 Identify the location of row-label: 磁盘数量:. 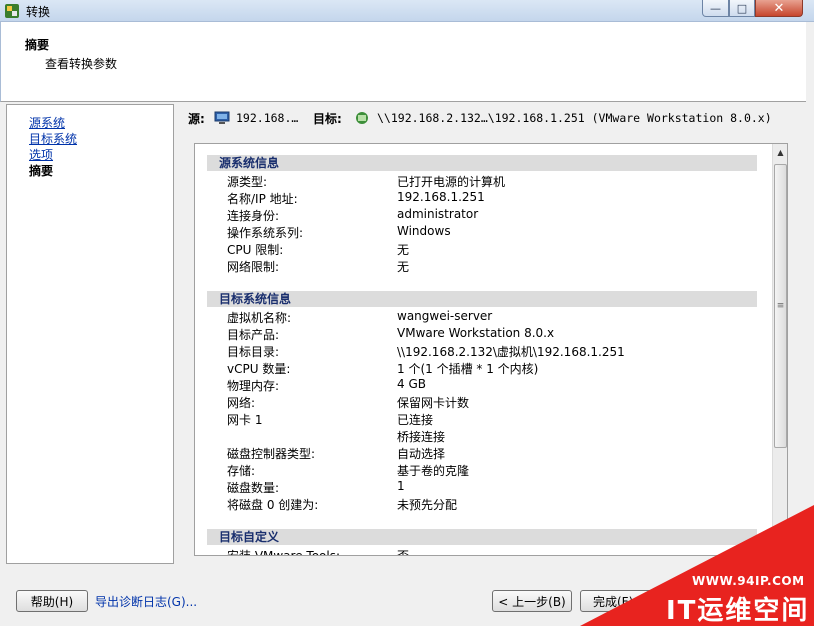
(253, 488).